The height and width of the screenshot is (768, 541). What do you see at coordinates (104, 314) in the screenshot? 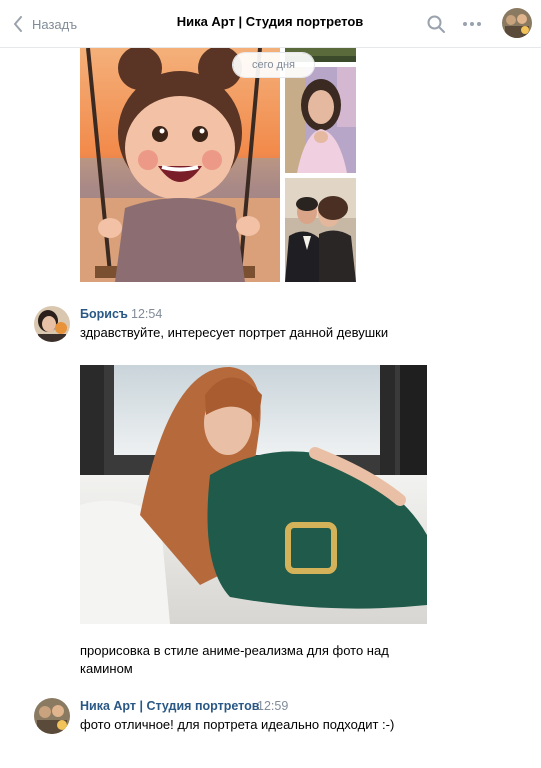
I see `message-author: Борисъ` at bounding box center [104, 314].